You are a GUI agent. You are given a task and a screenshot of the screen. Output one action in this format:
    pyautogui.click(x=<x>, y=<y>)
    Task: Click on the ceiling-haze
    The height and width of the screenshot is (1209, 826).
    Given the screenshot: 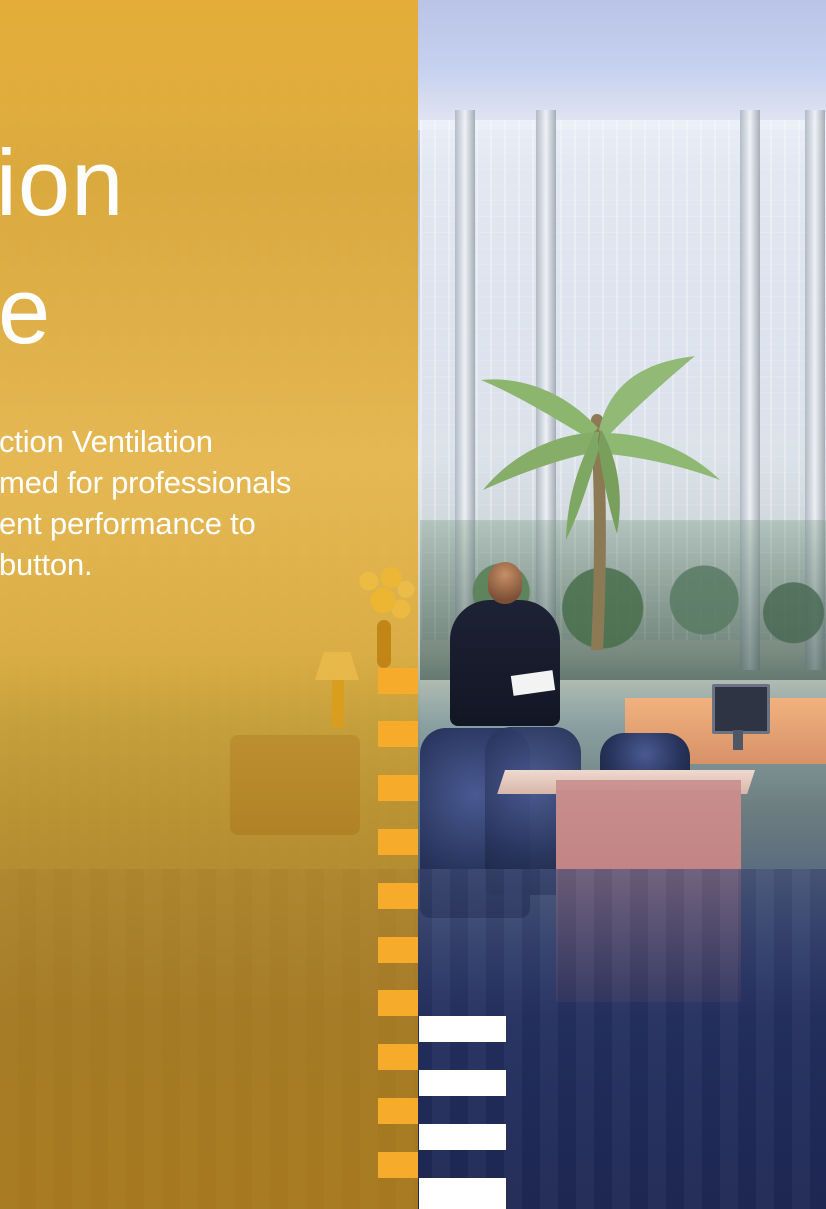 What is the action you would take?
    pyautogui.click(x=622, y=65)
    